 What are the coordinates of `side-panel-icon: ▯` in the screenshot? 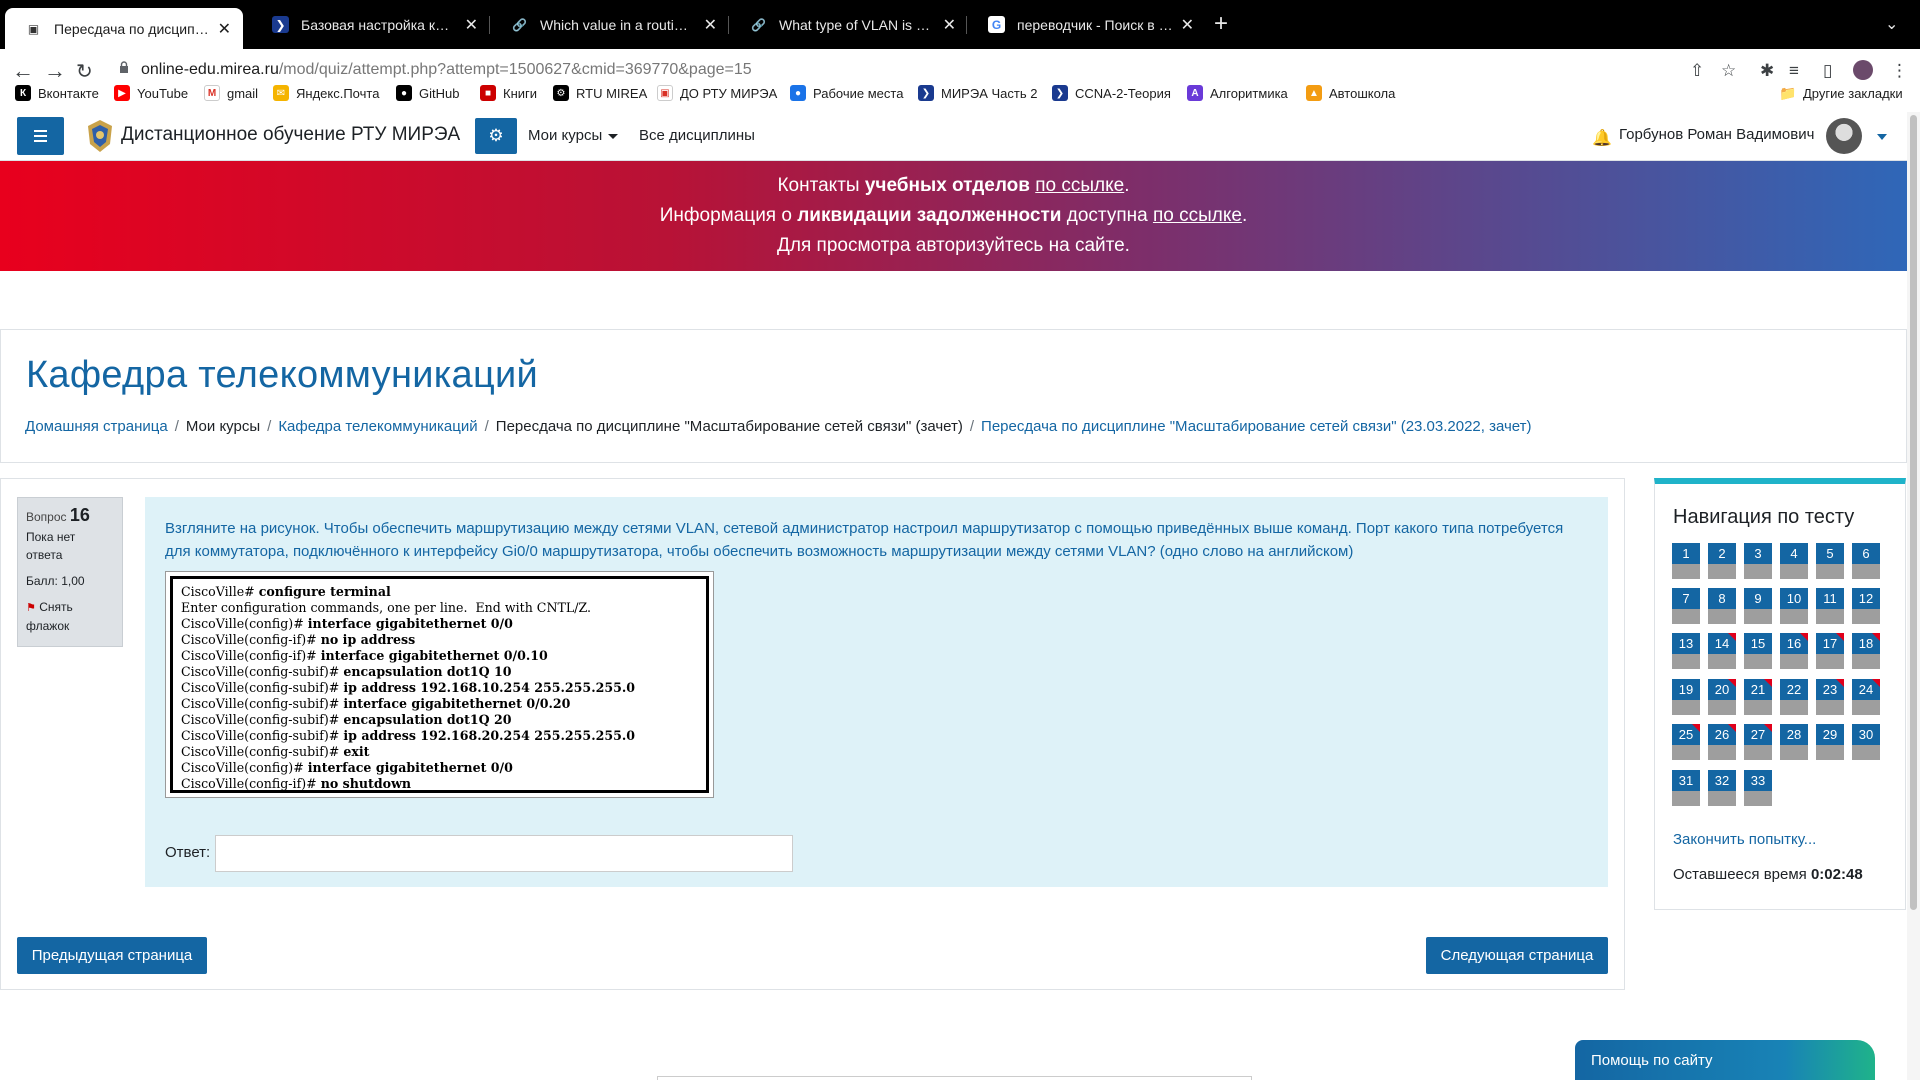 It's located at (1827, 71).